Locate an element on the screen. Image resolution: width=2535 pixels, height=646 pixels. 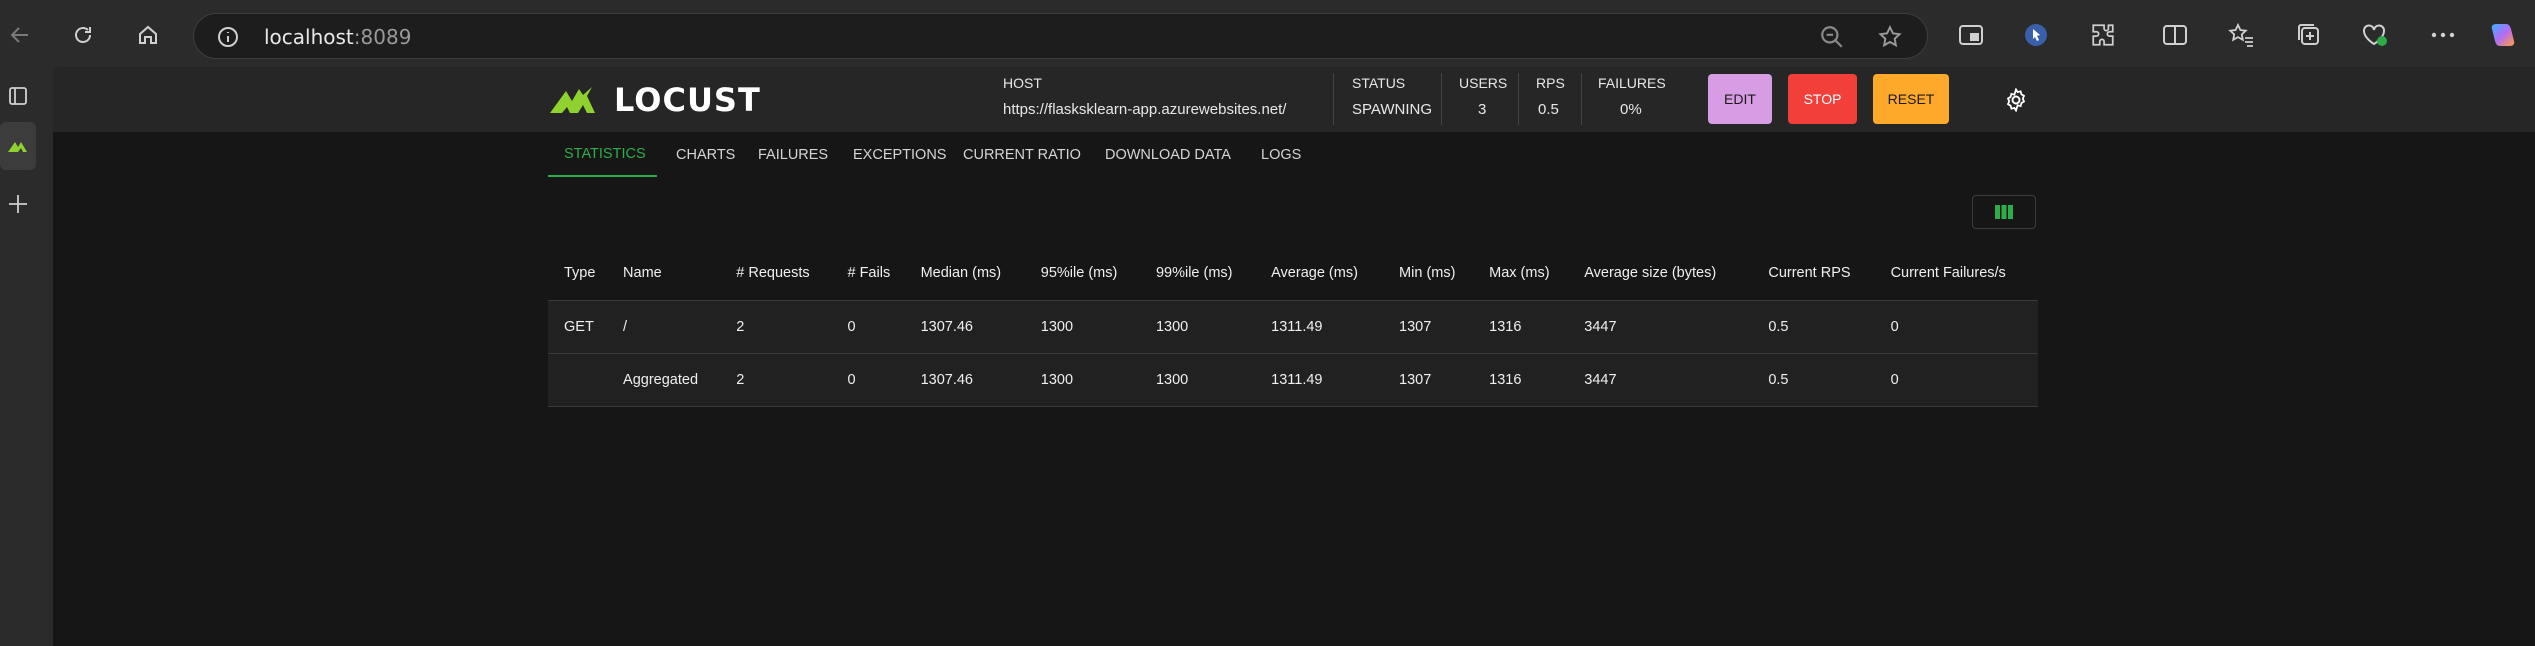
col-99ile: 99%ile (ms) is located at coordinates (1197, 273).